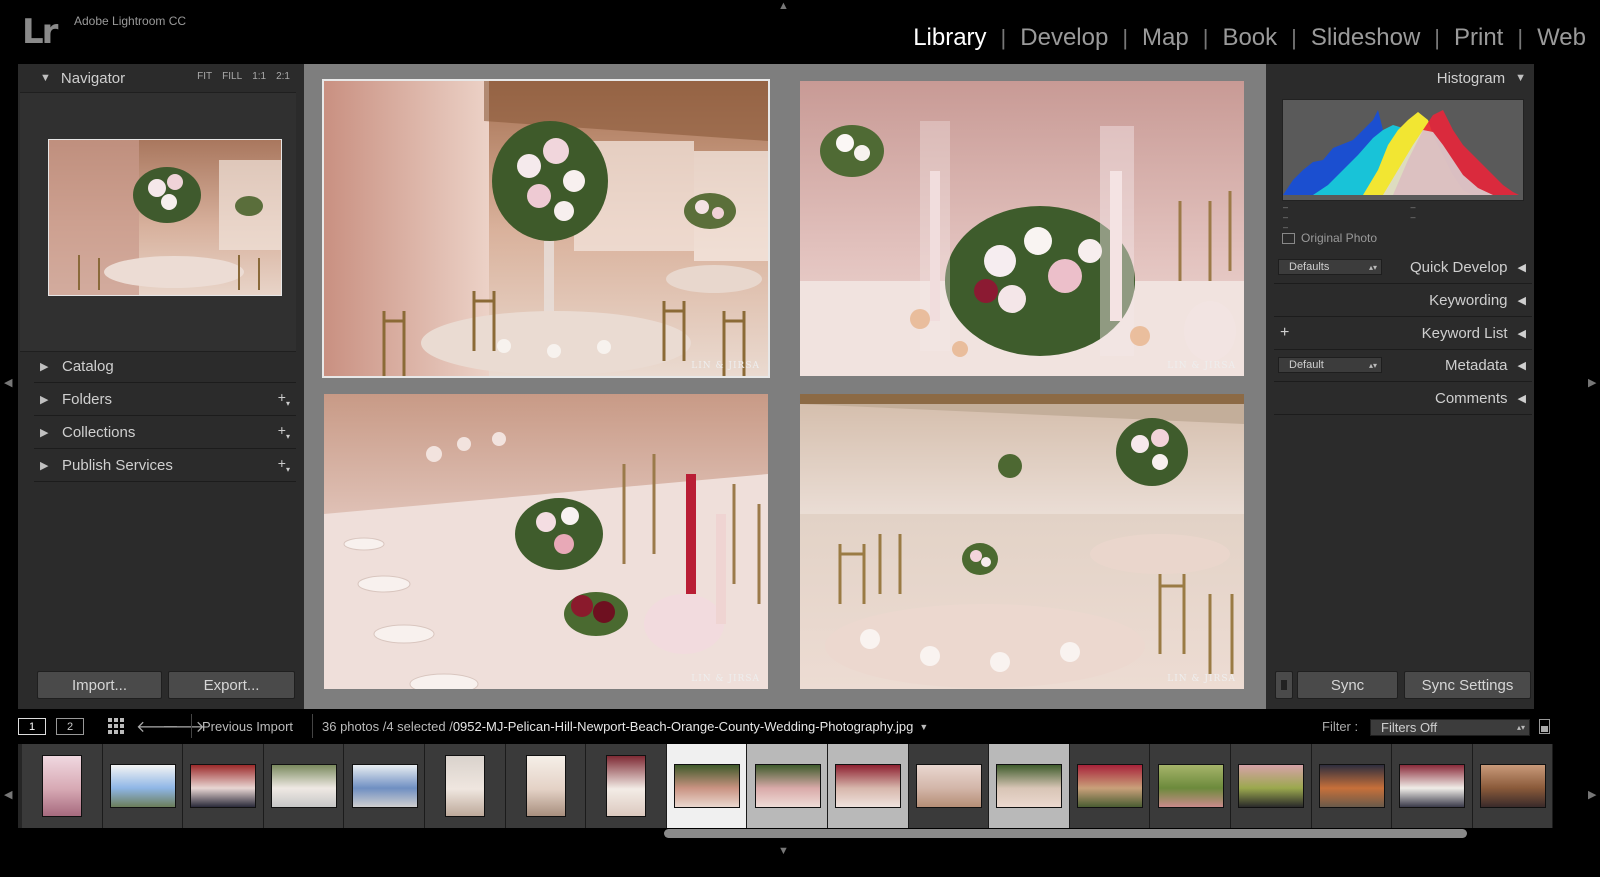 The width and height of the screenshot is (1600, 877). Describe the element at coordinates (165, 217) in the screenshot. I see `navigator-preview-image` at that location.